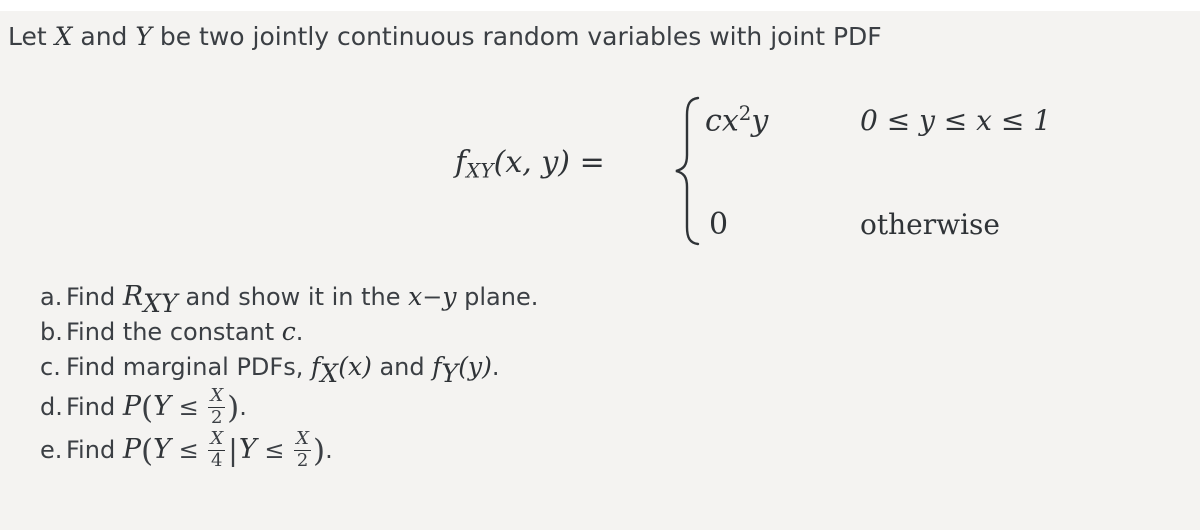  Describe the element at coordinates (247, 449) in the screenshot. I see `question-e-variable-y-2: Y` at that location.